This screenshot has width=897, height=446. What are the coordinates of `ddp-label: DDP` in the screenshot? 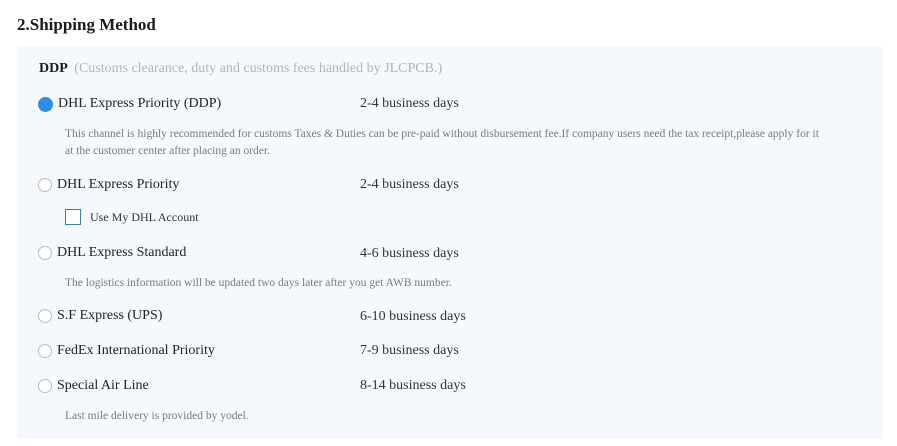 It's located at (53, 68).